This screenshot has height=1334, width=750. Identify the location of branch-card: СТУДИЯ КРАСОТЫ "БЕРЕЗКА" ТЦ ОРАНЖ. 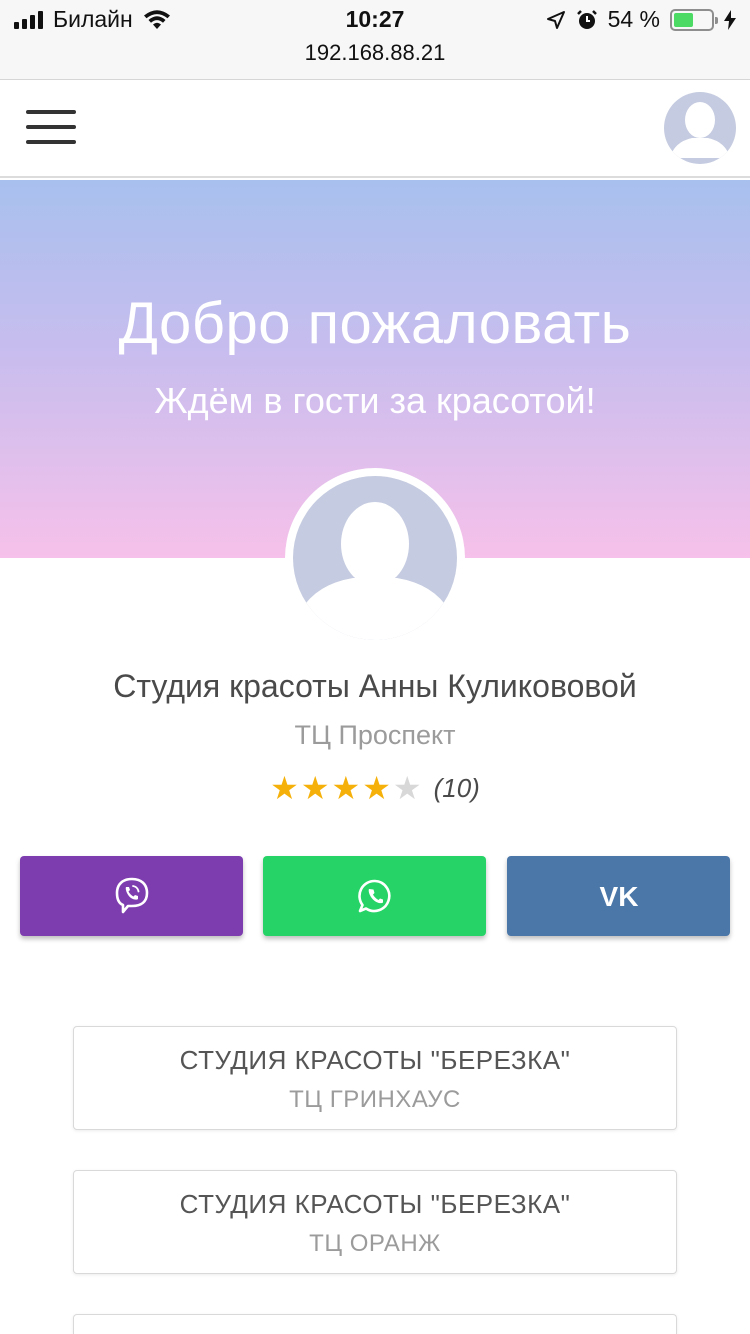
(375, 1222).